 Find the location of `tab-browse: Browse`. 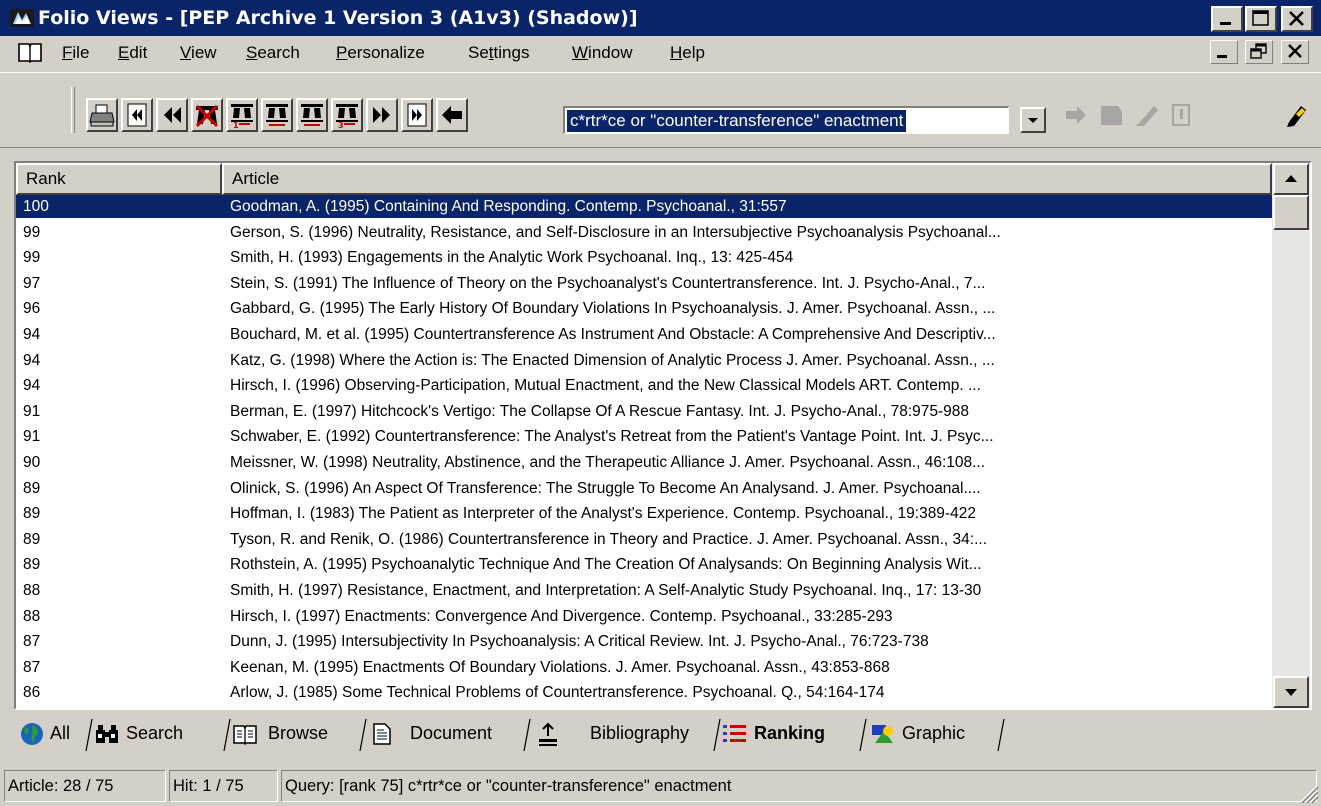

tab-browse: Browse is located at coordinates (297, 733).